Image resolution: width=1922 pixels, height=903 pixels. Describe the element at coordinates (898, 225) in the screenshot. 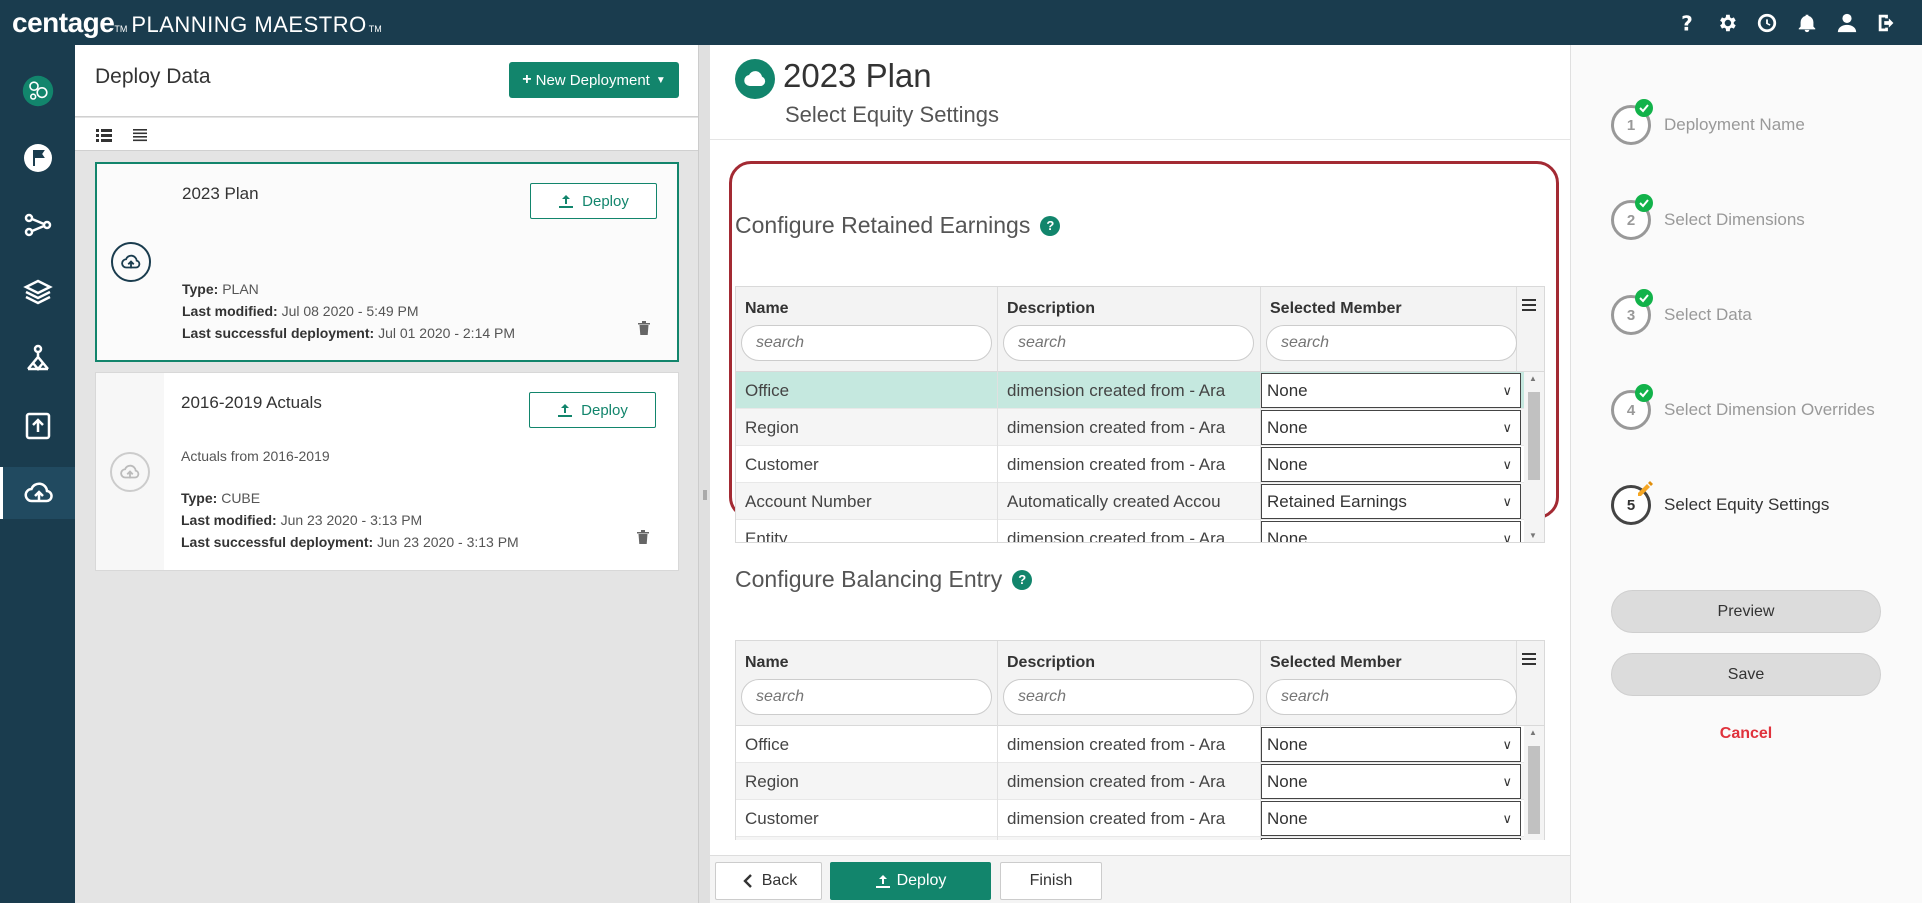

I see `retained-earnings-title: Configure Retained Earnings ?` at that location.